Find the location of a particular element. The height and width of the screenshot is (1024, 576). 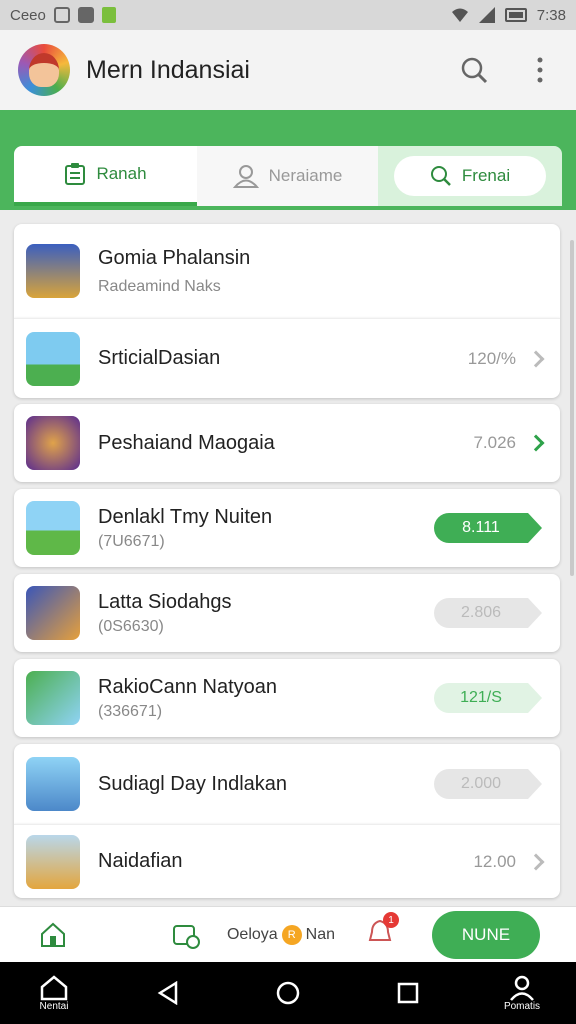

notification-badge: 1 is located at coordinates (391, 920).